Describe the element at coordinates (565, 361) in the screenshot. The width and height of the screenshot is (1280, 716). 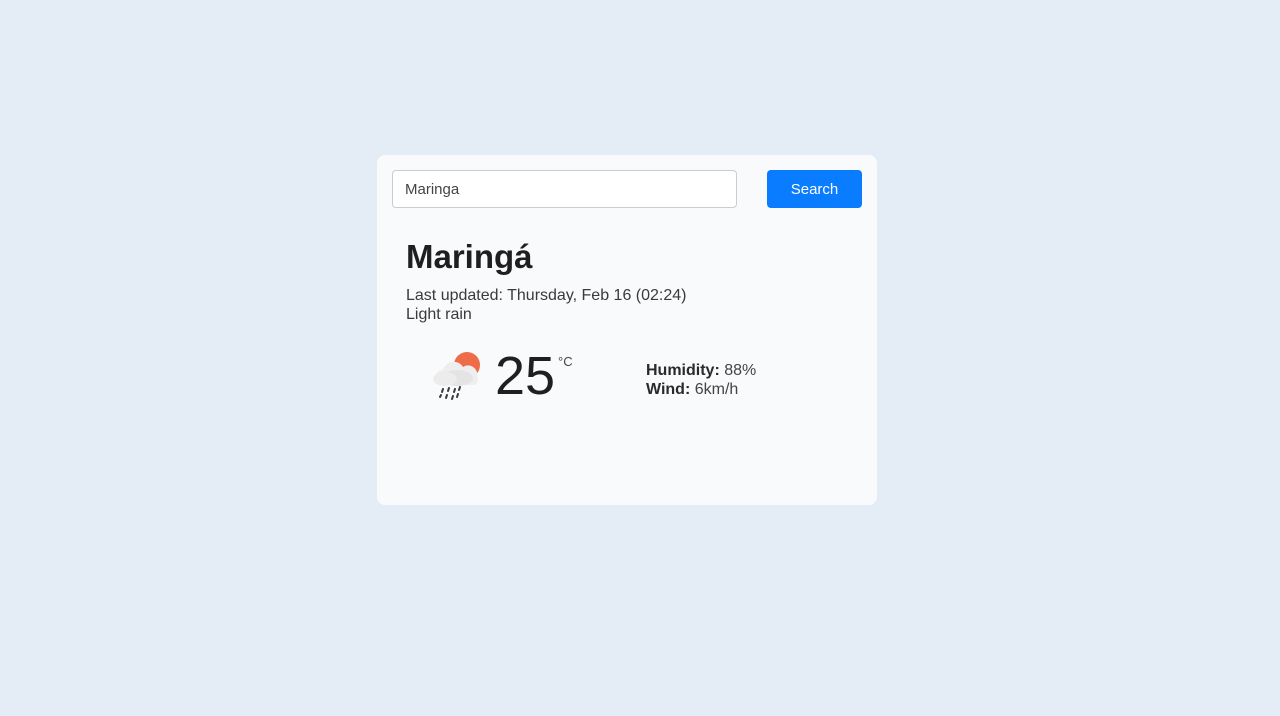
I see `temperature-unit: °C` at that location.